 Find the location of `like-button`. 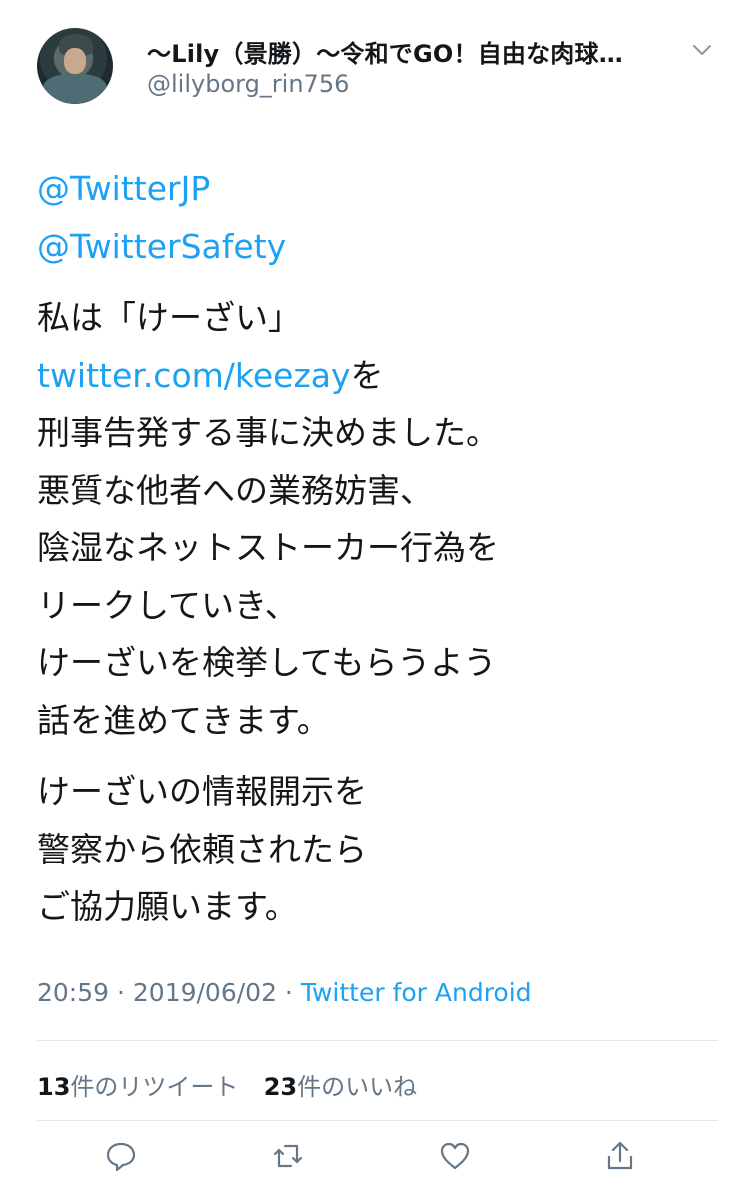

like-button is located at coordinates (455, 1158).